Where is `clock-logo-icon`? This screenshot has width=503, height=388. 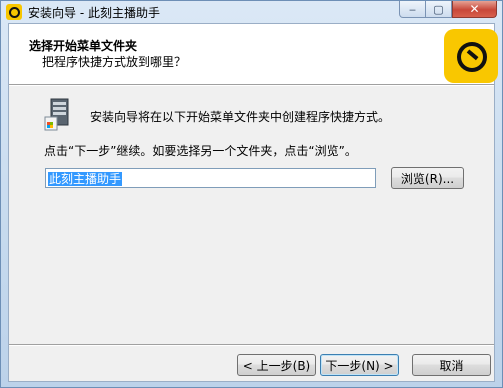
clock-logo-icon is located at coordinates (471, 56).